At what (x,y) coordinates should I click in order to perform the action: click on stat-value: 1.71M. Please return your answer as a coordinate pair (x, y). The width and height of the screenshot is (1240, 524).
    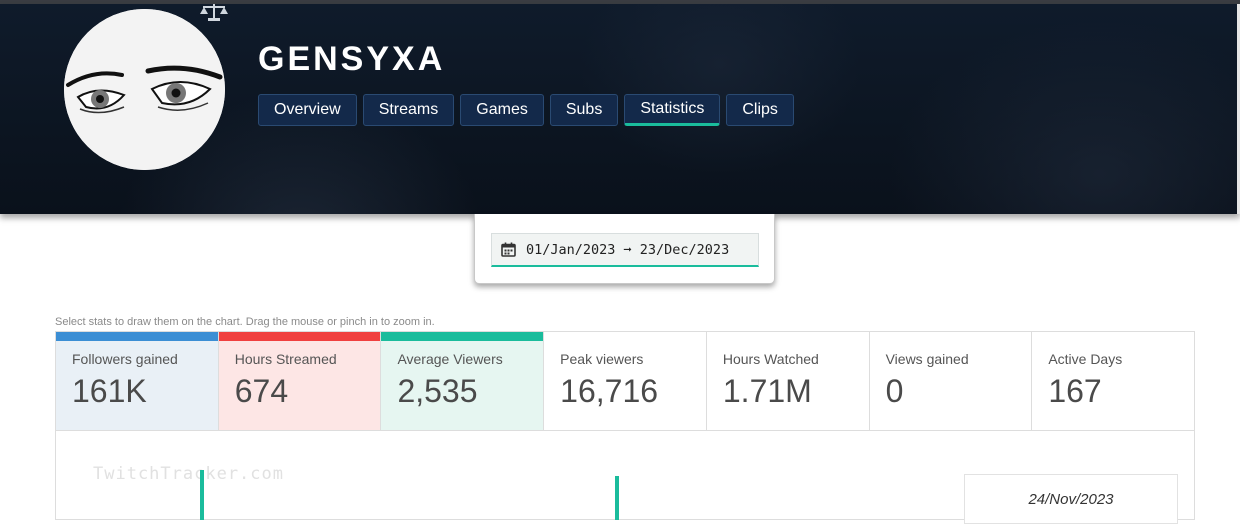
    Looking at the image, I should click on (767, 391).